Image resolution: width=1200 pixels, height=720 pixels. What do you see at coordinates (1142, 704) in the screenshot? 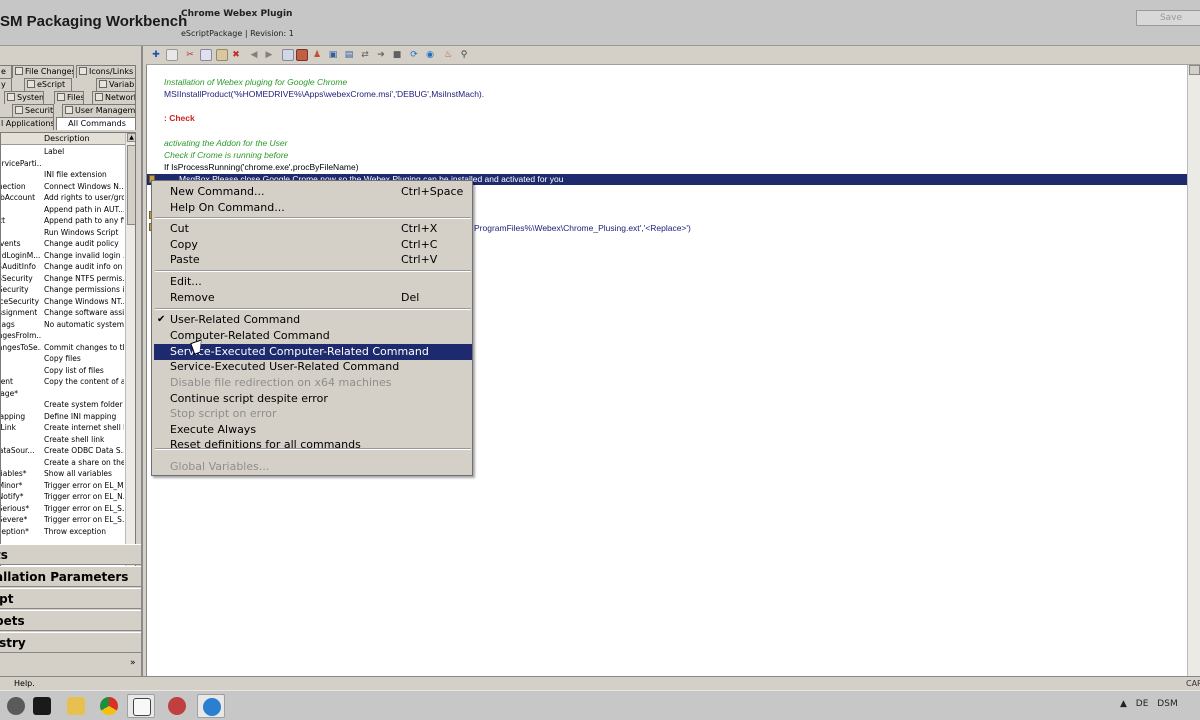
I see `tray-language: DE` at bounding box center [1142, 704].